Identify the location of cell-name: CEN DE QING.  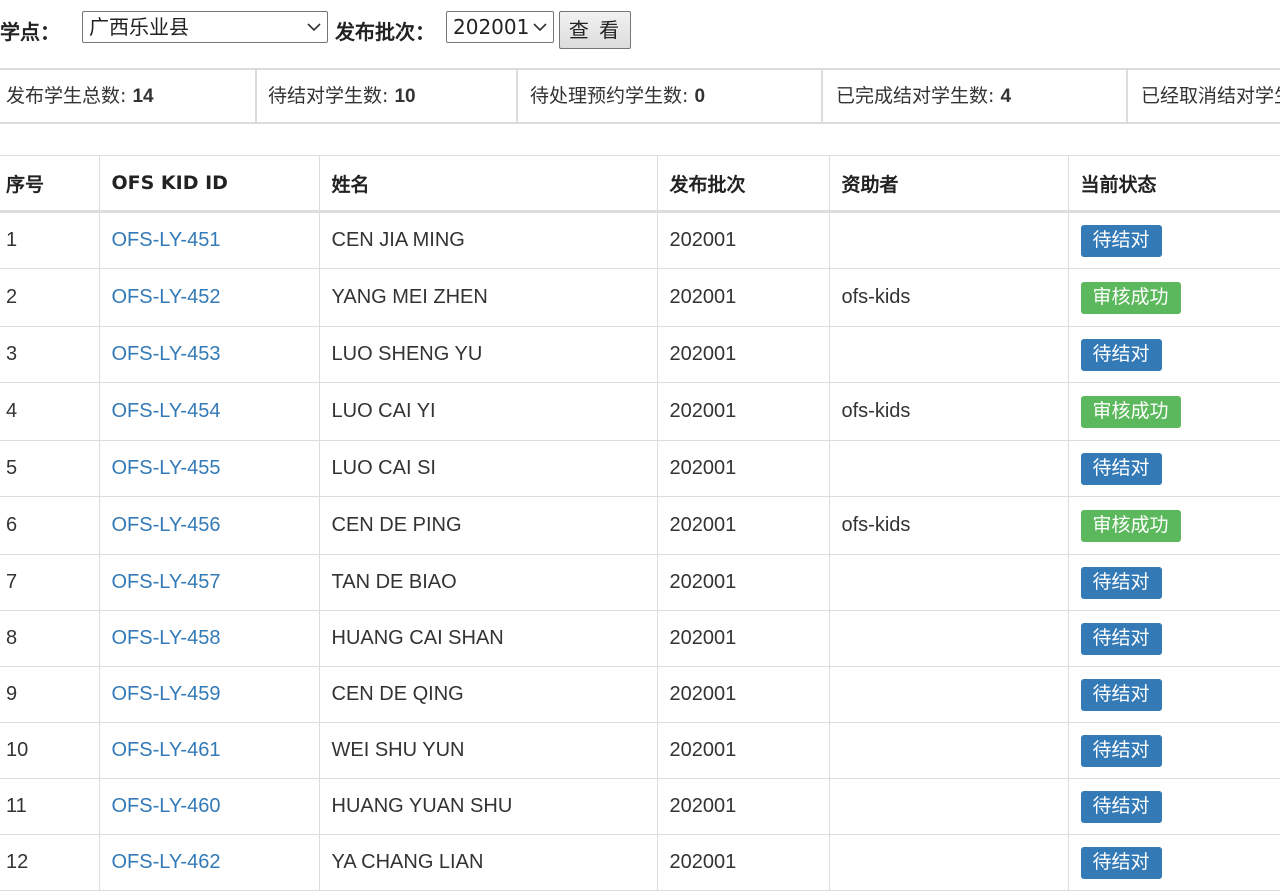
(488, 694).